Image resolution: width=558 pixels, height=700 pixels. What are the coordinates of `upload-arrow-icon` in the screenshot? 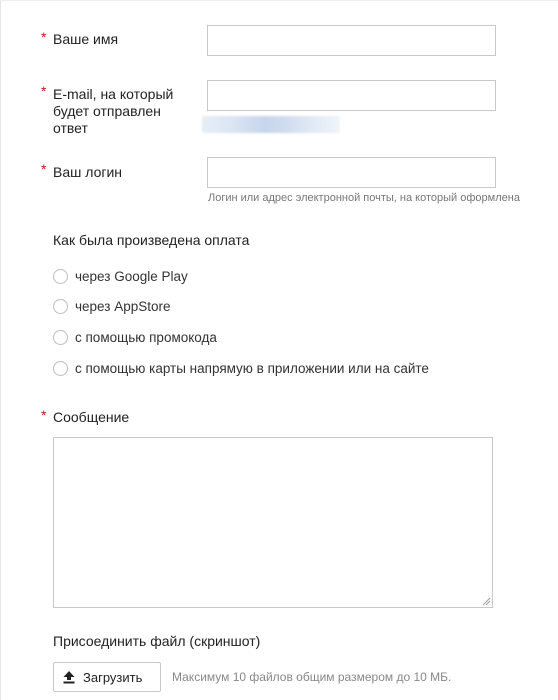 It's located at (69, 677).